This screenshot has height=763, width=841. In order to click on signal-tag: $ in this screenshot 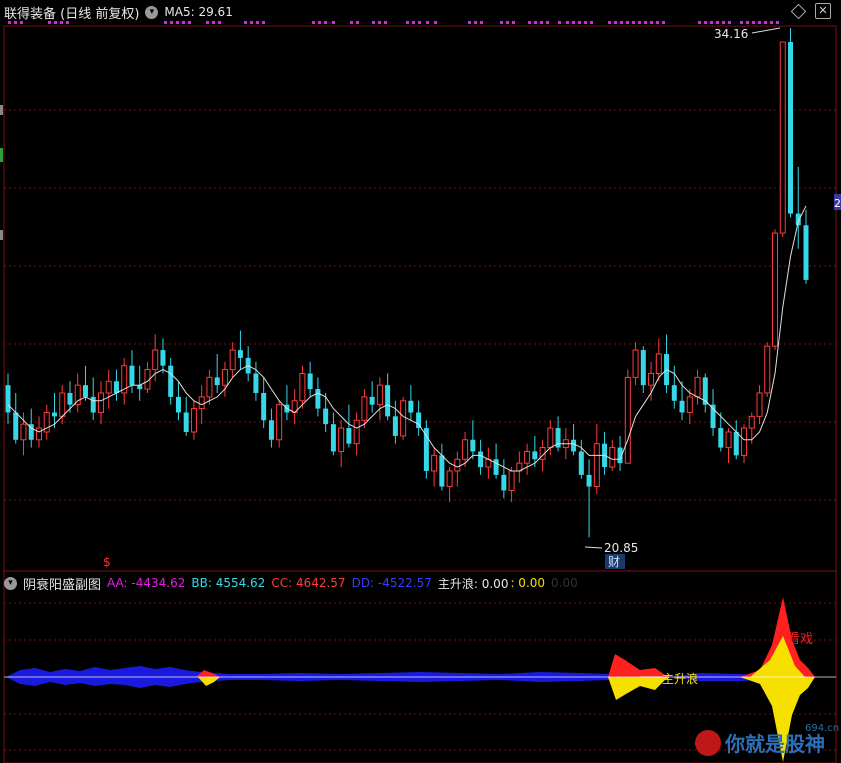, I will do `click(107, 562)`.